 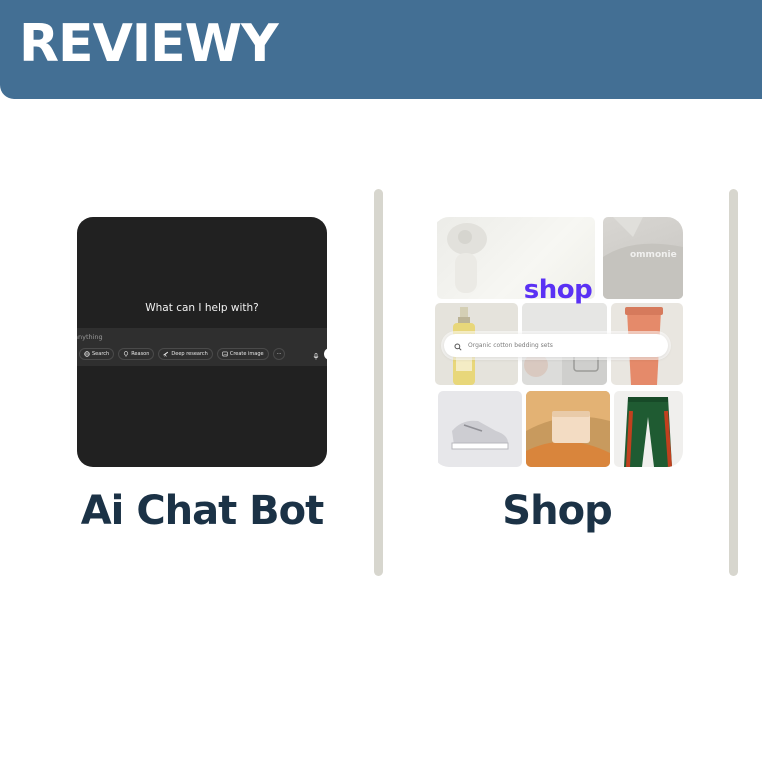 What do you see at coordinates (653, 255) in the screenshot?
I see `brand-watermark-text: ommonie` at bounding box center [653, 255].